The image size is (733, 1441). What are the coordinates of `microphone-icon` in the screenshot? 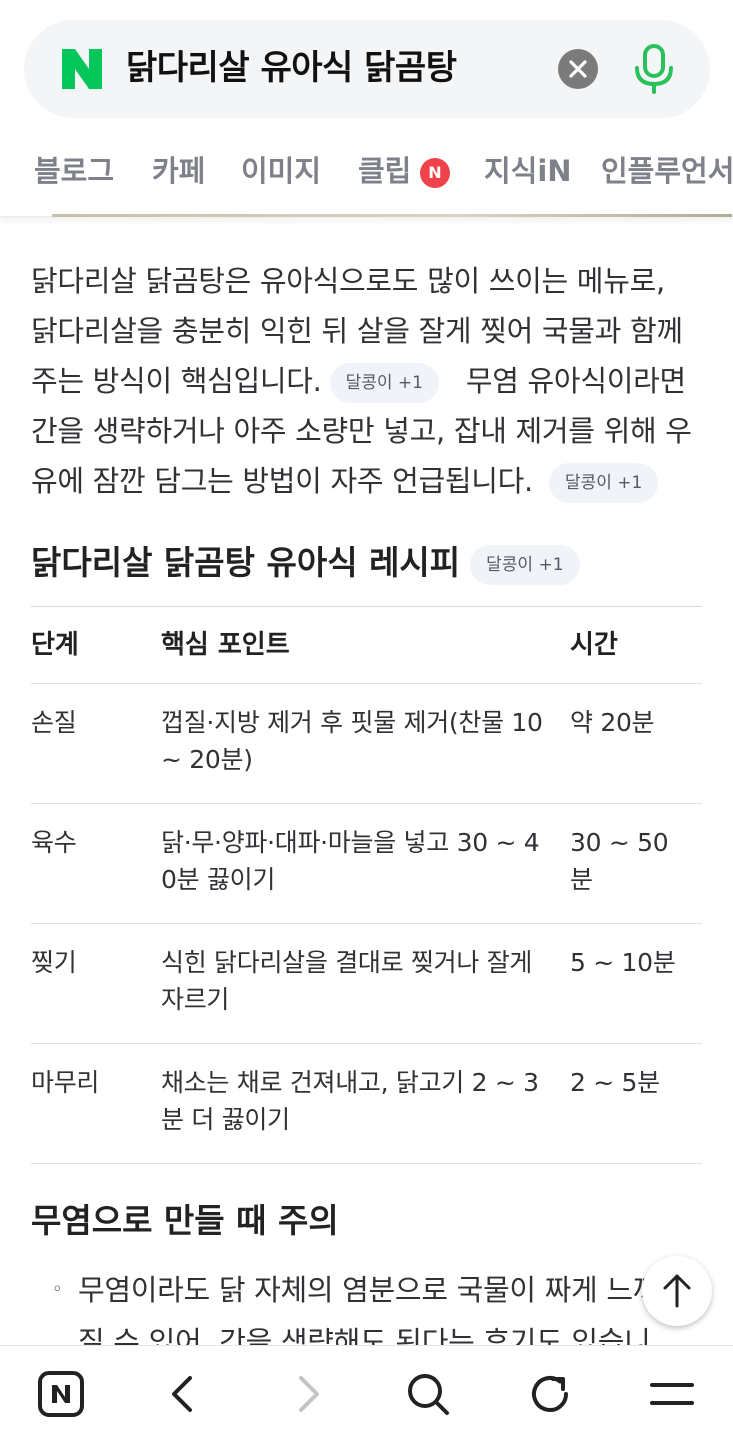 It's located at (654, 69).